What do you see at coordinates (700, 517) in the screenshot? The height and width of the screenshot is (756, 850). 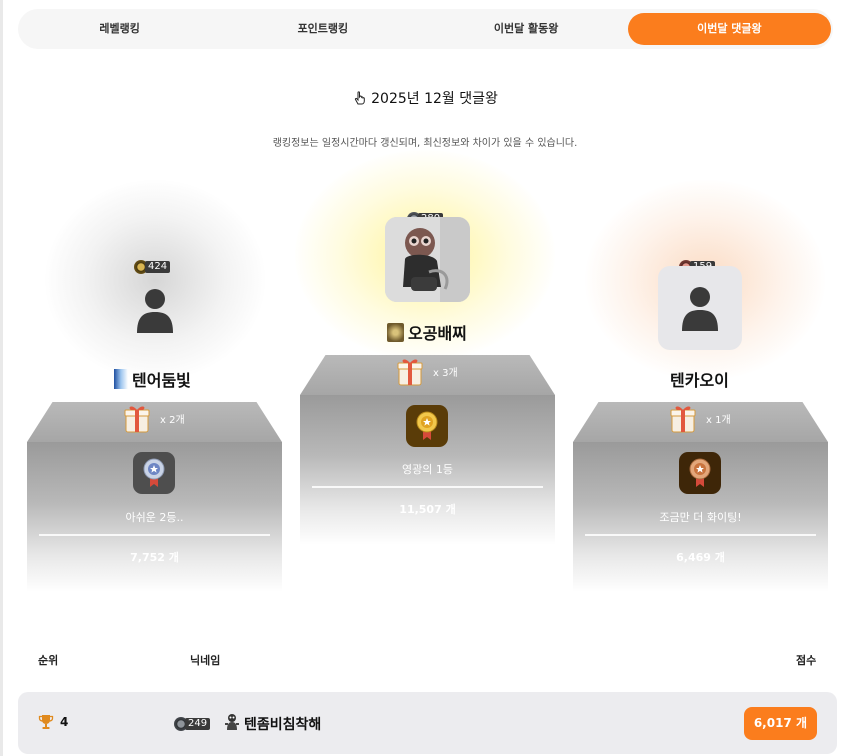 I see `third-message: 조금만 더 화이팅!` at bounding box center [700, 517].